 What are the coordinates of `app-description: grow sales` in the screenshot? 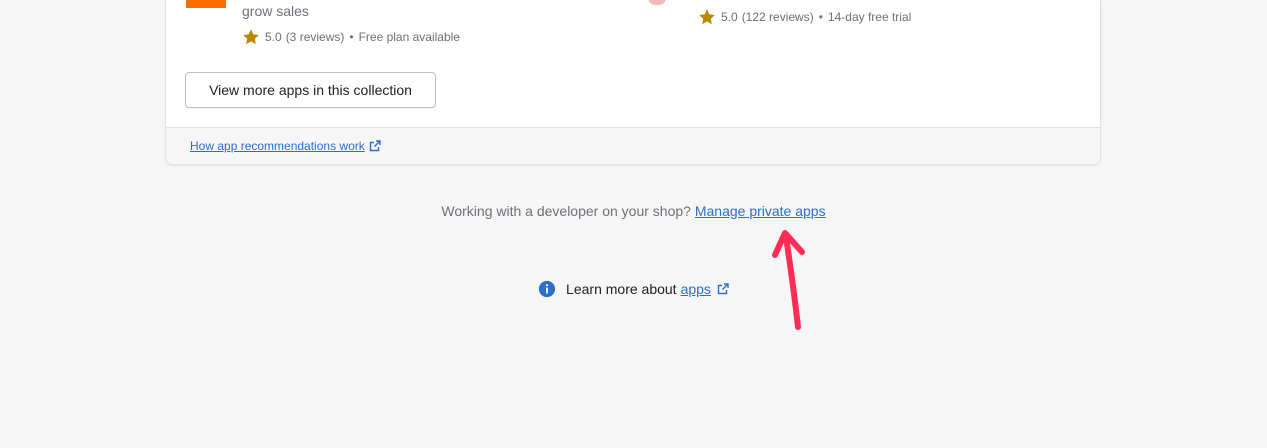 It's located at (275, 11).